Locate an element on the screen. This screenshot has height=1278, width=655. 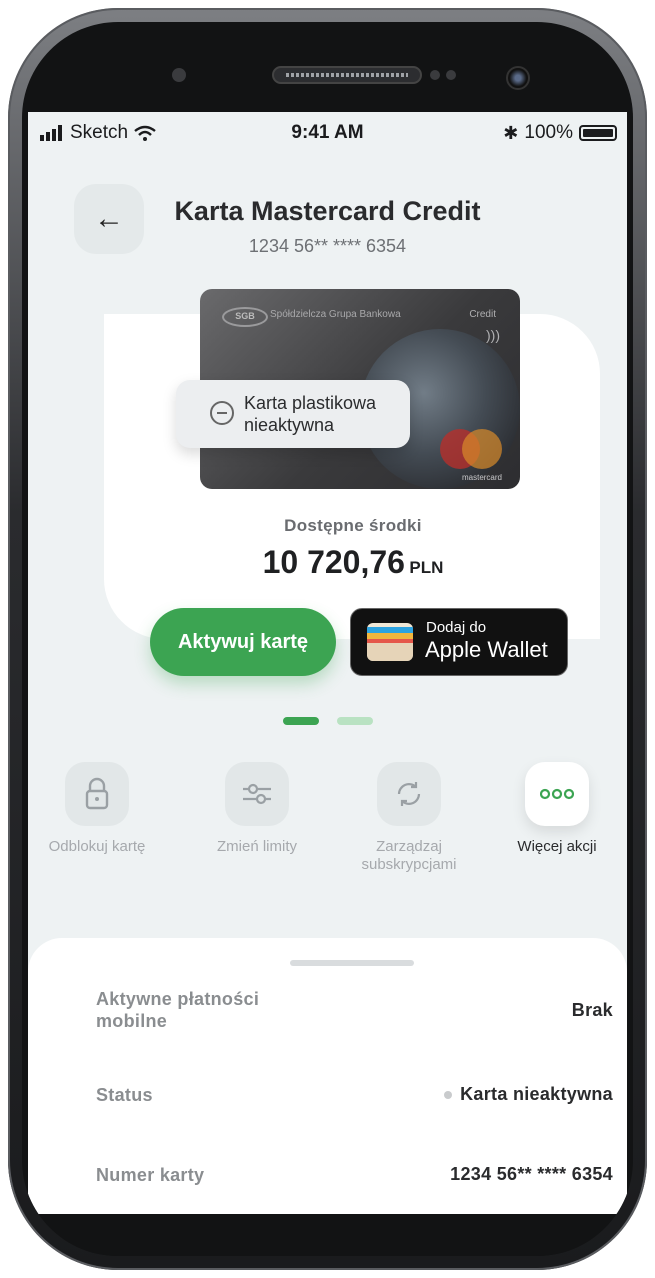
card-pager is located at coordinates (327, 721).